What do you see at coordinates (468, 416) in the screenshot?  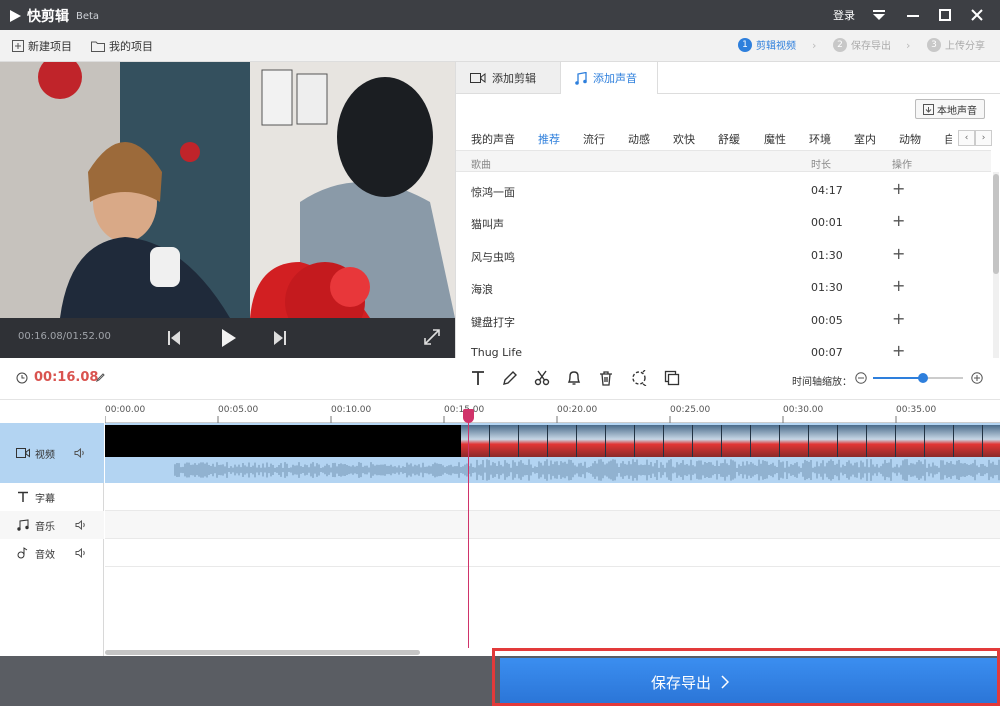 I see `playhead-handle` at bounding box center [468, 416].